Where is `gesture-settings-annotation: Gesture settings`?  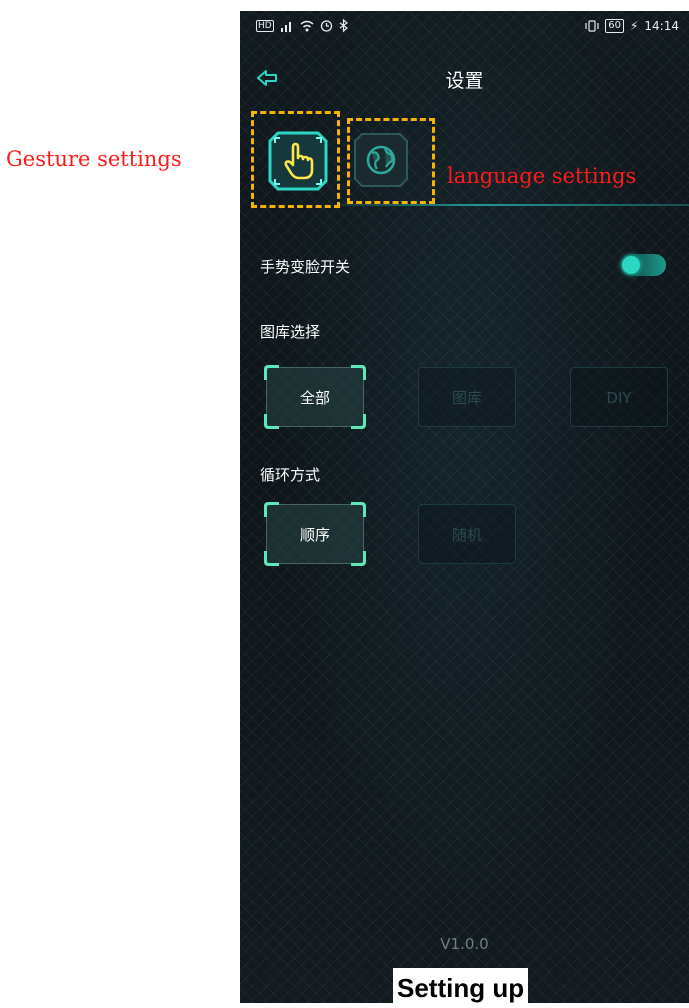
gesture-settings-annotation: Gesture settings is located at coordinates (94, 159).